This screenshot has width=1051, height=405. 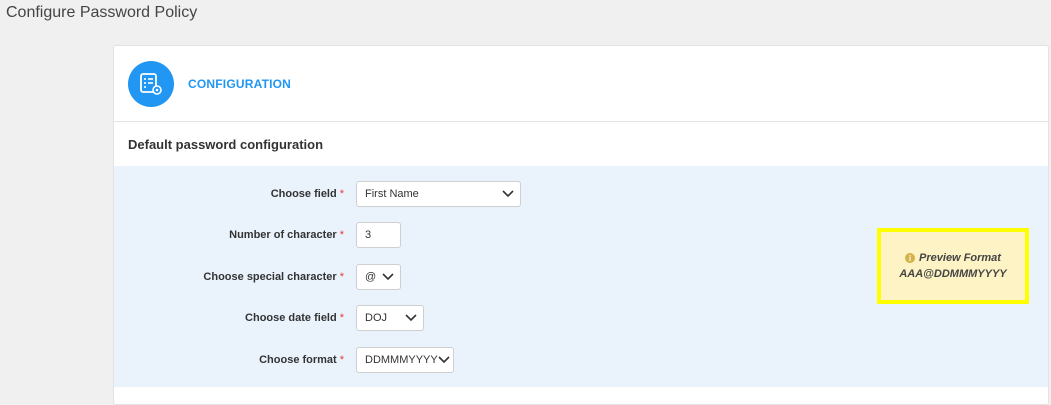 I want to click on section-title: Default password configuration, so click(x=226, y=144).